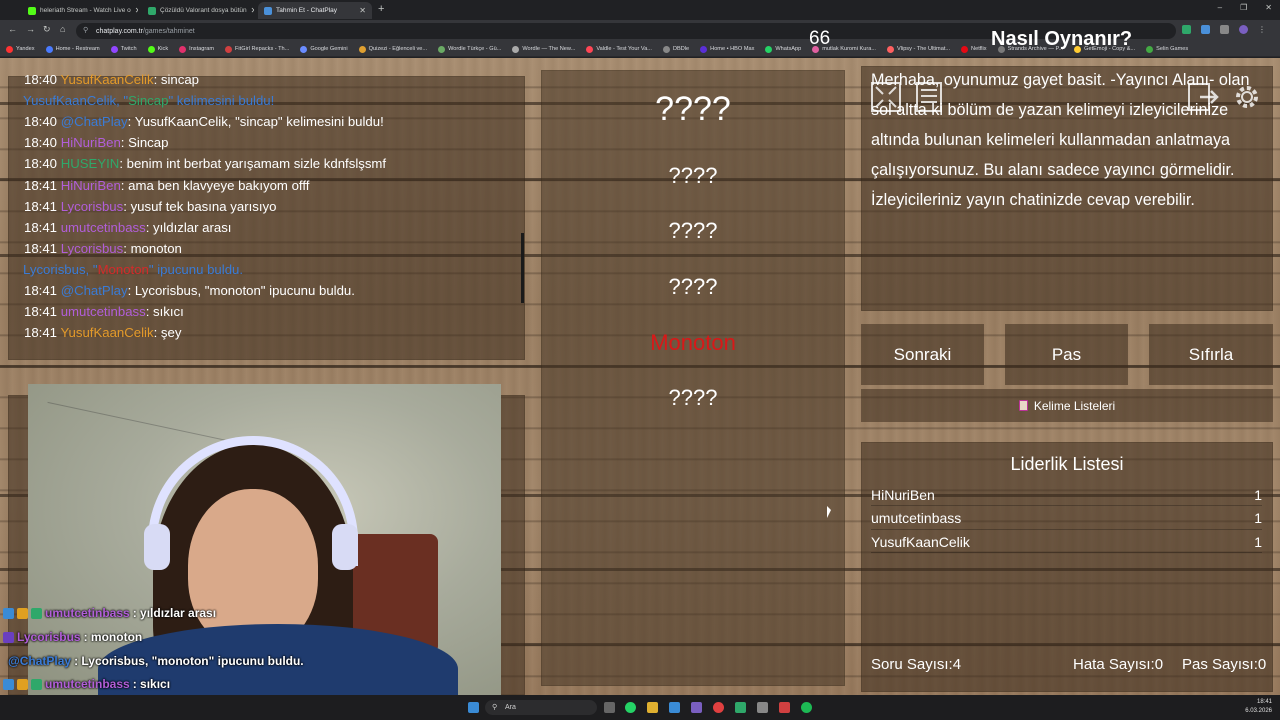 This screenshot has height=720, width=1280. What do you see at coordinates (198, 10) in the screenshot?
I see `tab-valorant: Çözüldü Valorant dosya bütün ✕` at bounding box center [198, 10].